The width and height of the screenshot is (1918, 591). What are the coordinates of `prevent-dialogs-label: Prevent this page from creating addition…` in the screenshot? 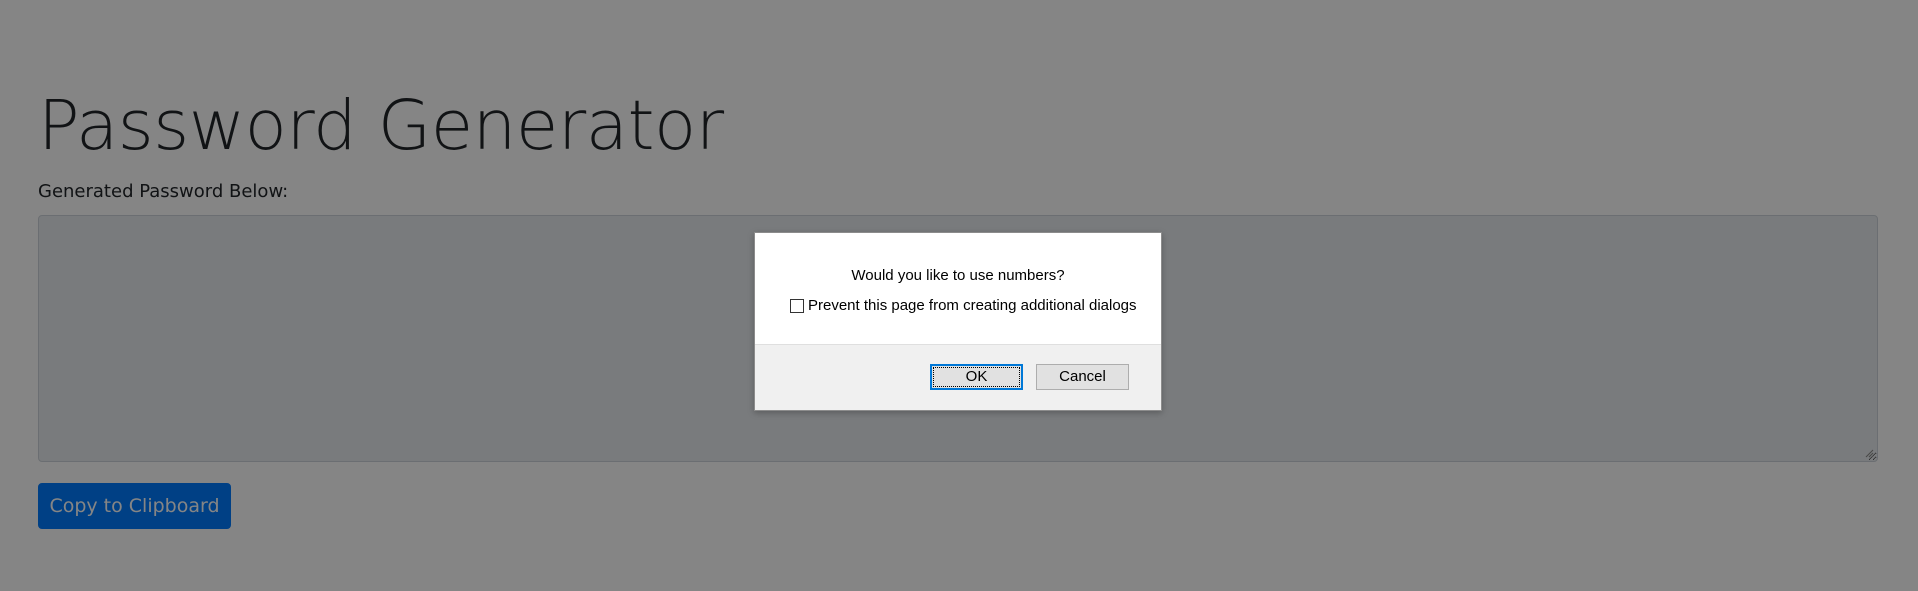 It's located at (972, 306).